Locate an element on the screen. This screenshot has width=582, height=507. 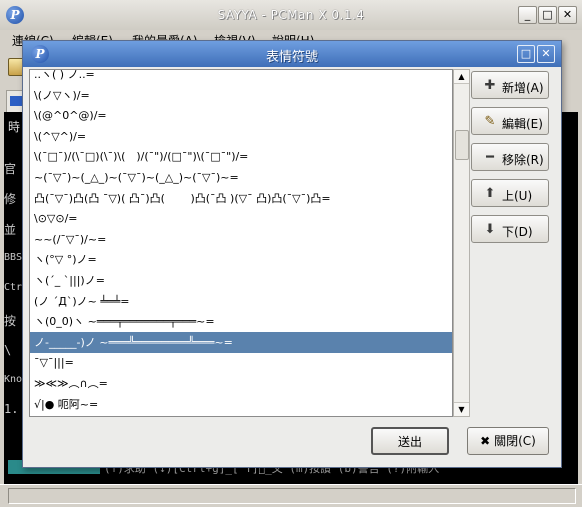
list-item: ≫≪≫︵∩︵= is located at coordinates (241, 383).